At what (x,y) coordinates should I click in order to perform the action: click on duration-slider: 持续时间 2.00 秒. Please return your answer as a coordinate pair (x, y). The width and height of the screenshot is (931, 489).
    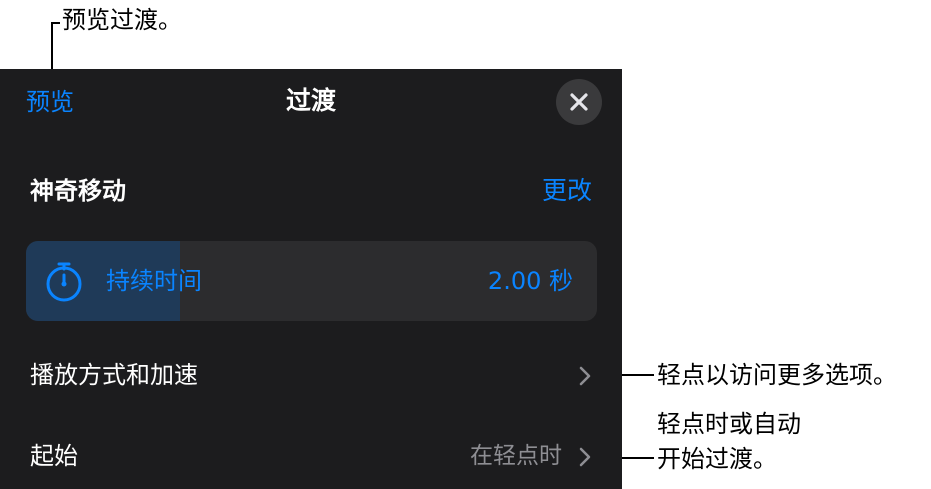
    Looking at the image, I should click on (311, 281).